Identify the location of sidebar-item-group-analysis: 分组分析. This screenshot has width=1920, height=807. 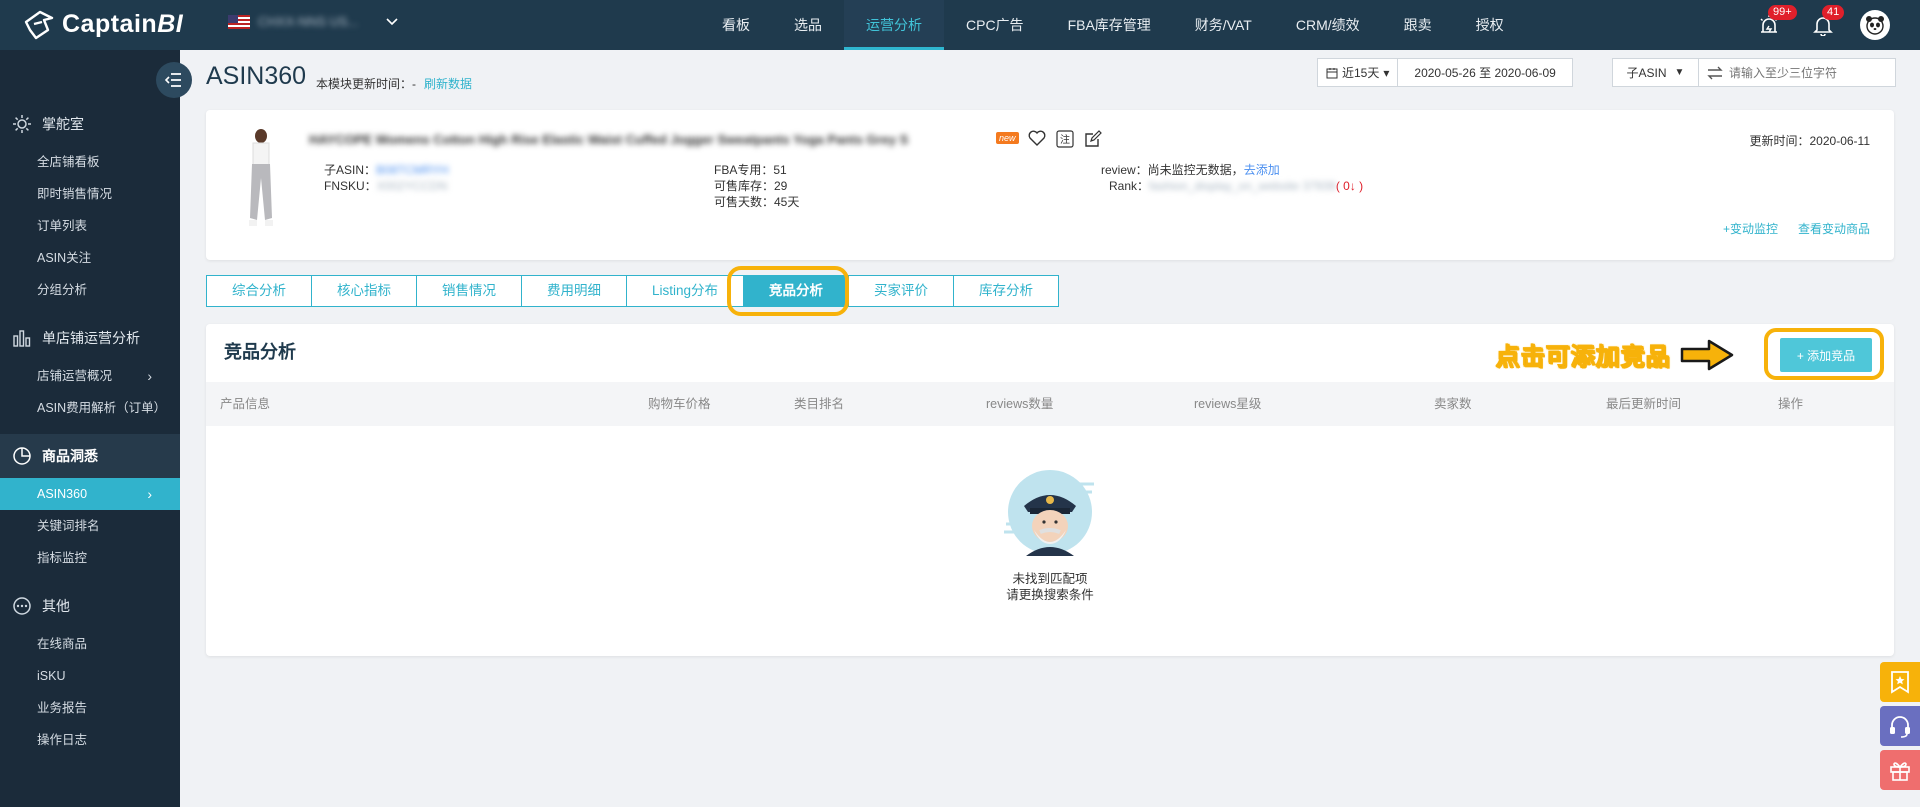
(90, 290).